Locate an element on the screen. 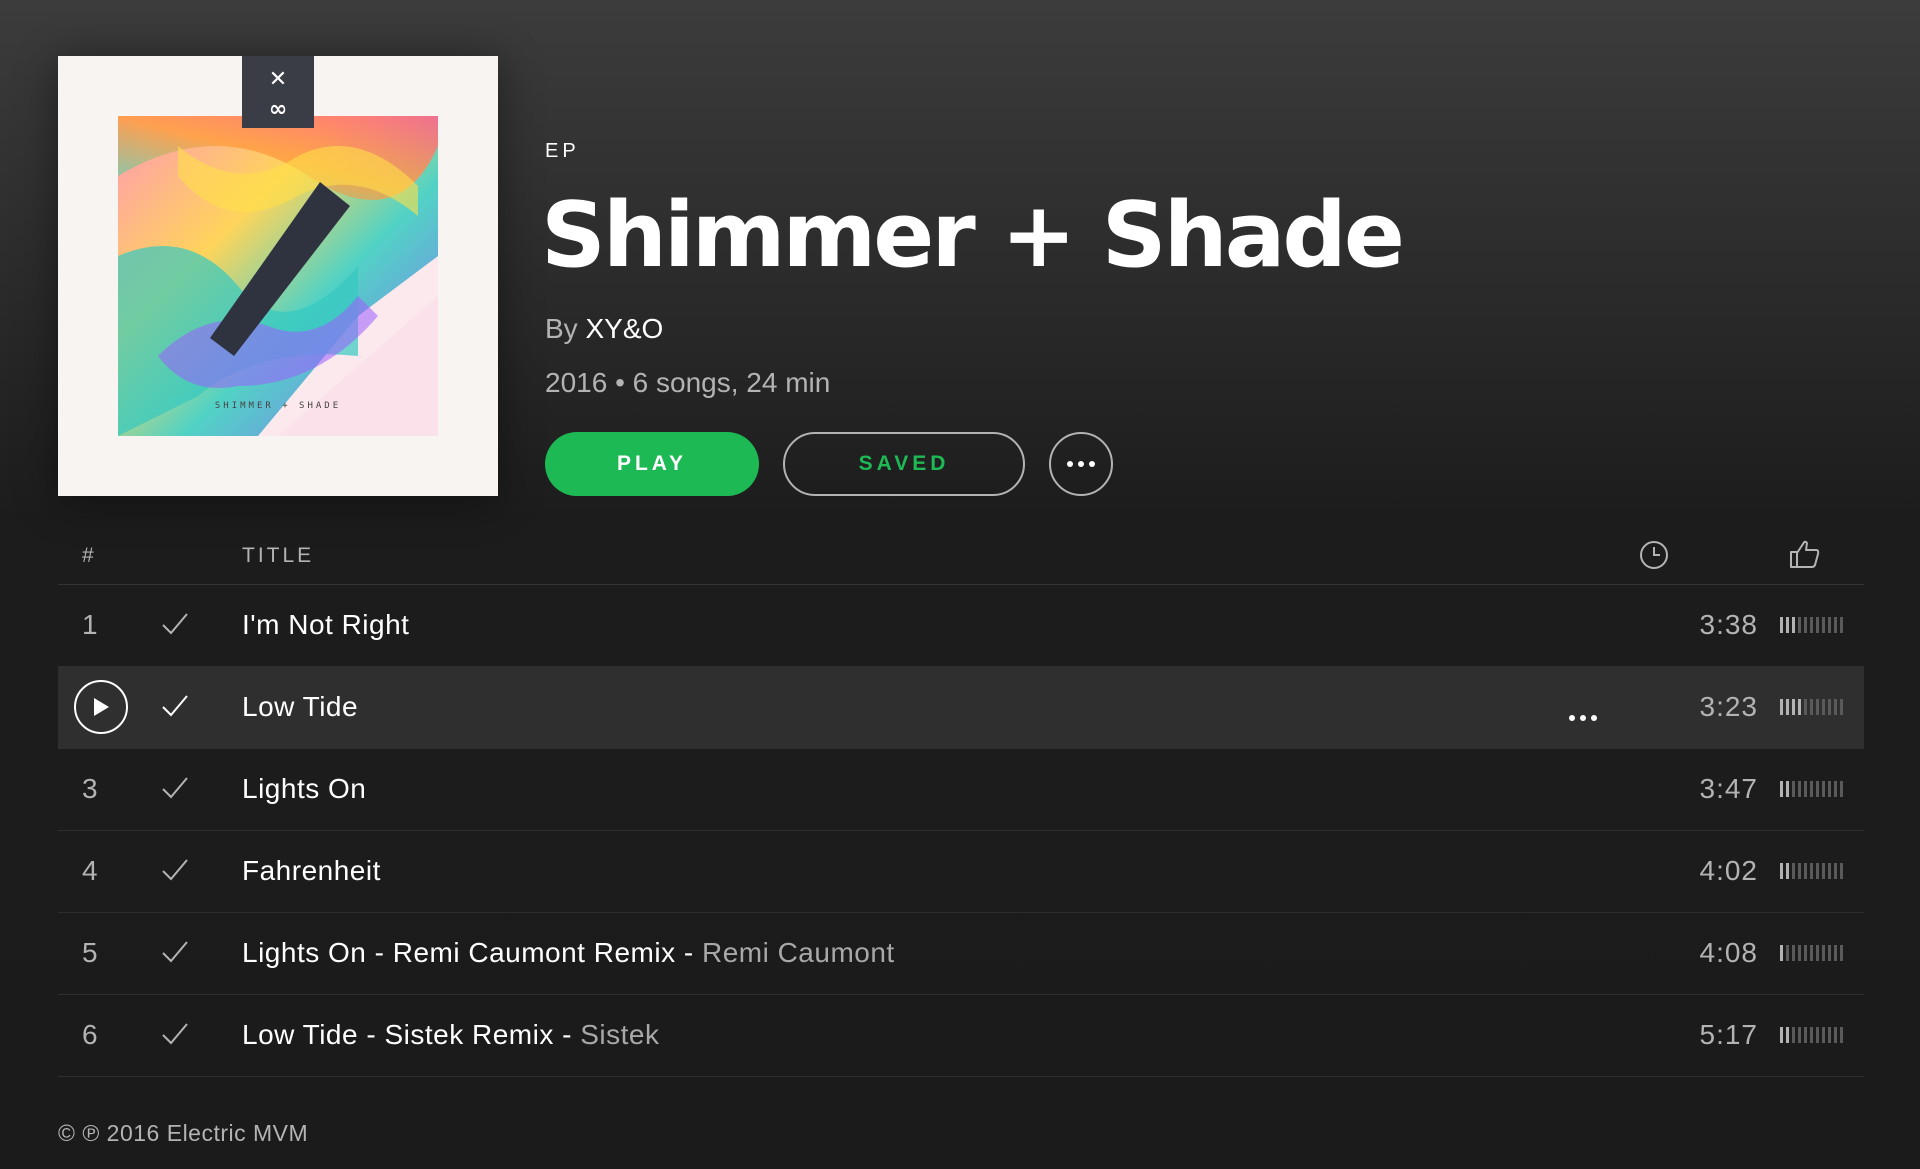 This screenshot has width=1920, height=1169. album-title: Shimmer + Shade is located at coordinates (973, 235).